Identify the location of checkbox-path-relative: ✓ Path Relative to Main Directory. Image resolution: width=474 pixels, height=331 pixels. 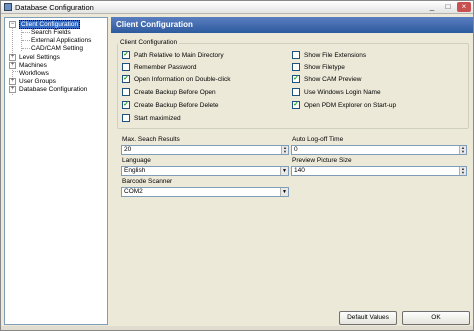
(173, 55).